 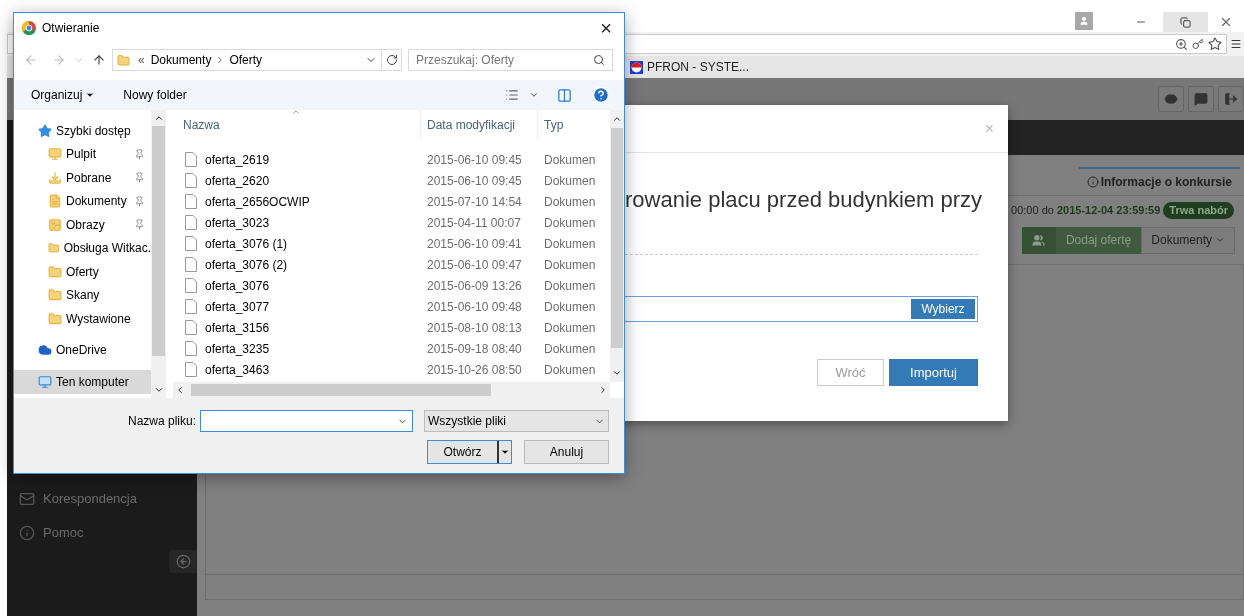 I want to click on speech-bubble-icon, so click(x=1201, y=99).